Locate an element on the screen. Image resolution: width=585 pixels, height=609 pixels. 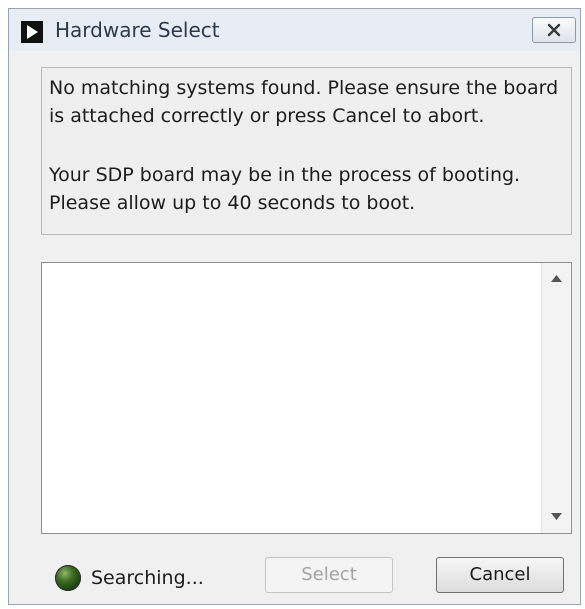
play-icon is located at coordinates (32, 32).